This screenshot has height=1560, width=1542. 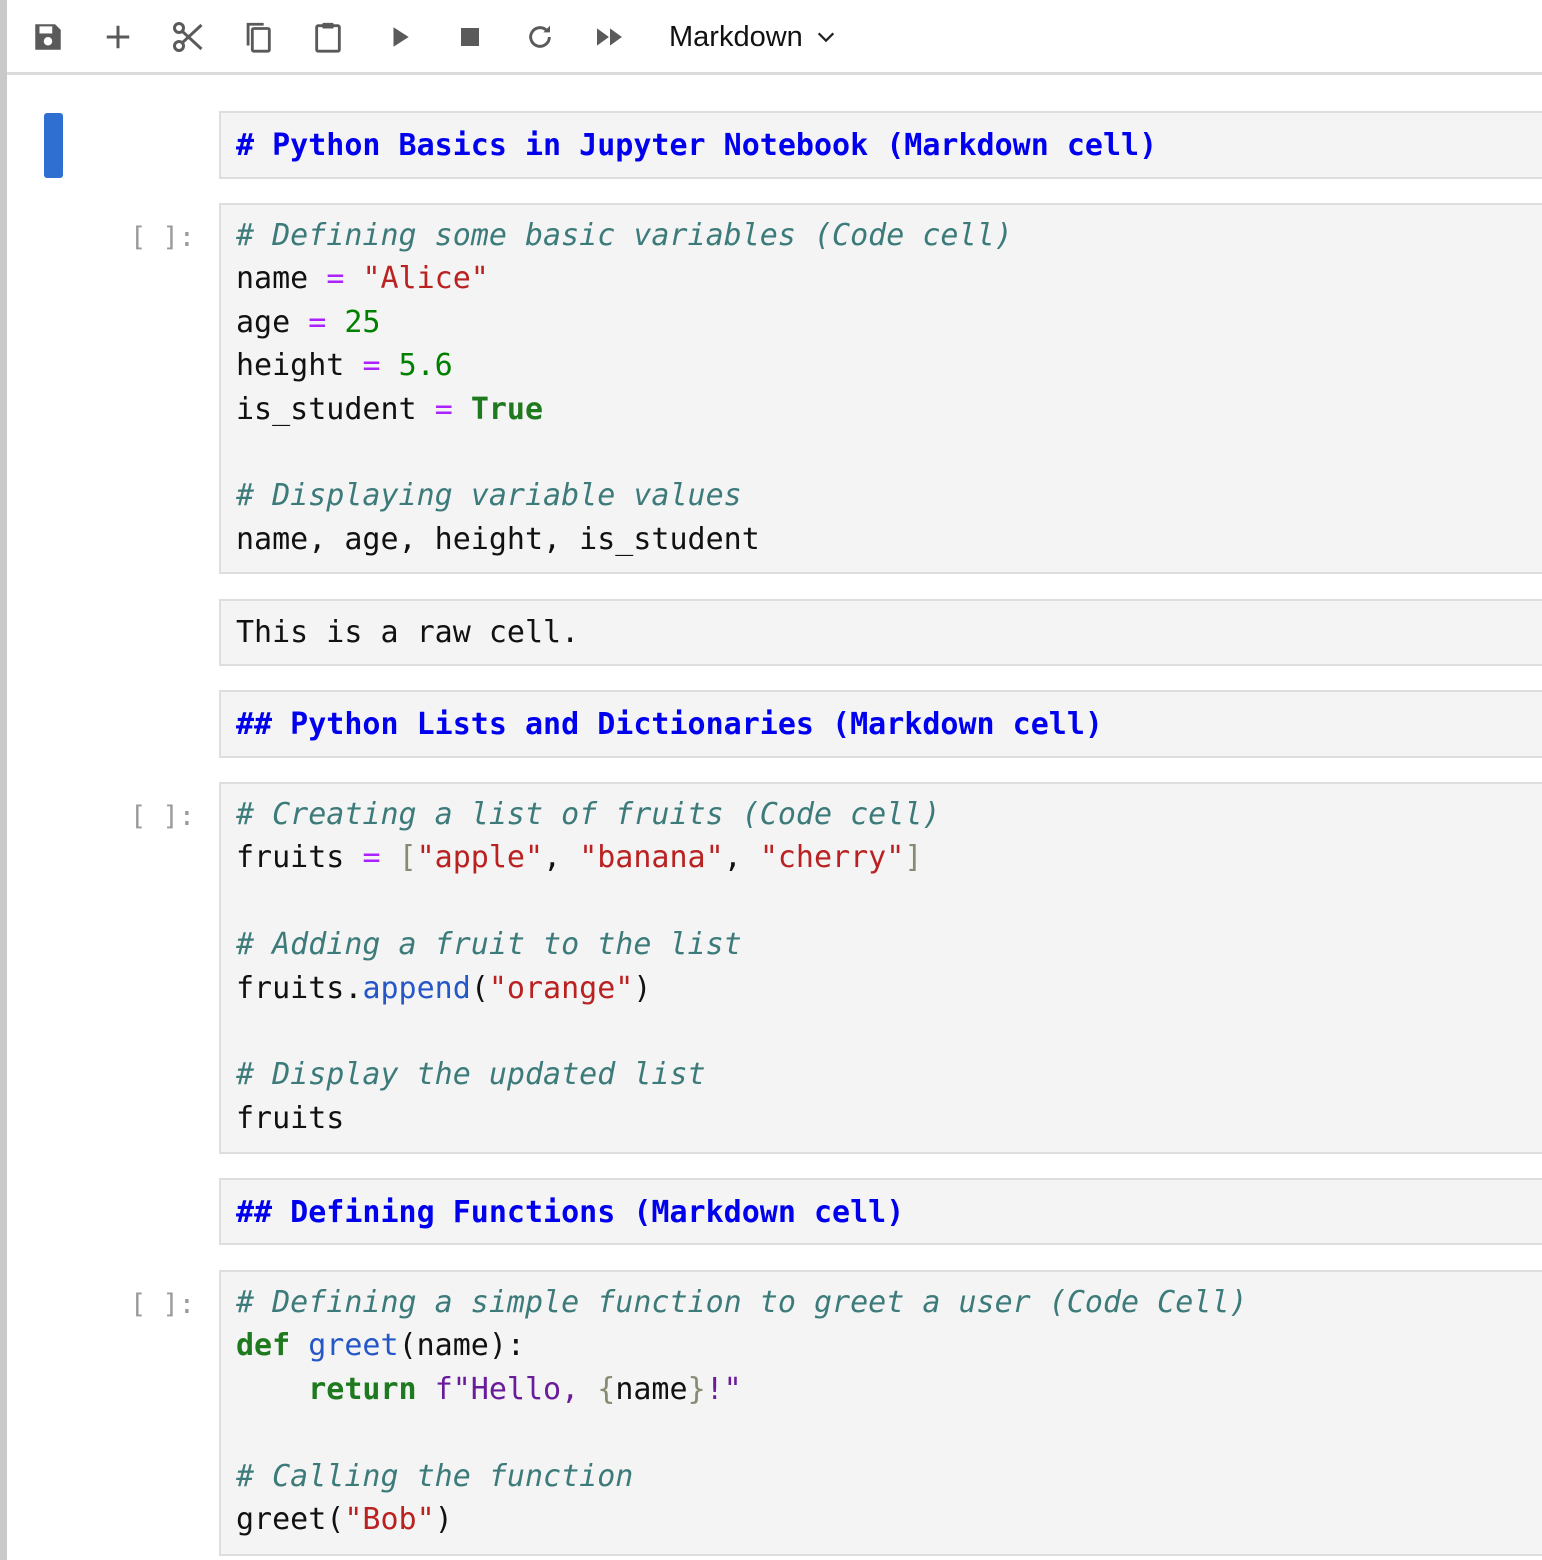 I want to click on stop-icon, so click(x=470, y=37).